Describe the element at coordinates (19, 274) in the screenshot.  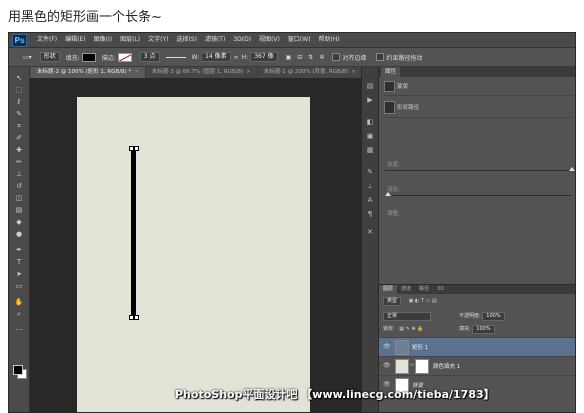
I see `path-select-tool-icon: ➤` at that location.